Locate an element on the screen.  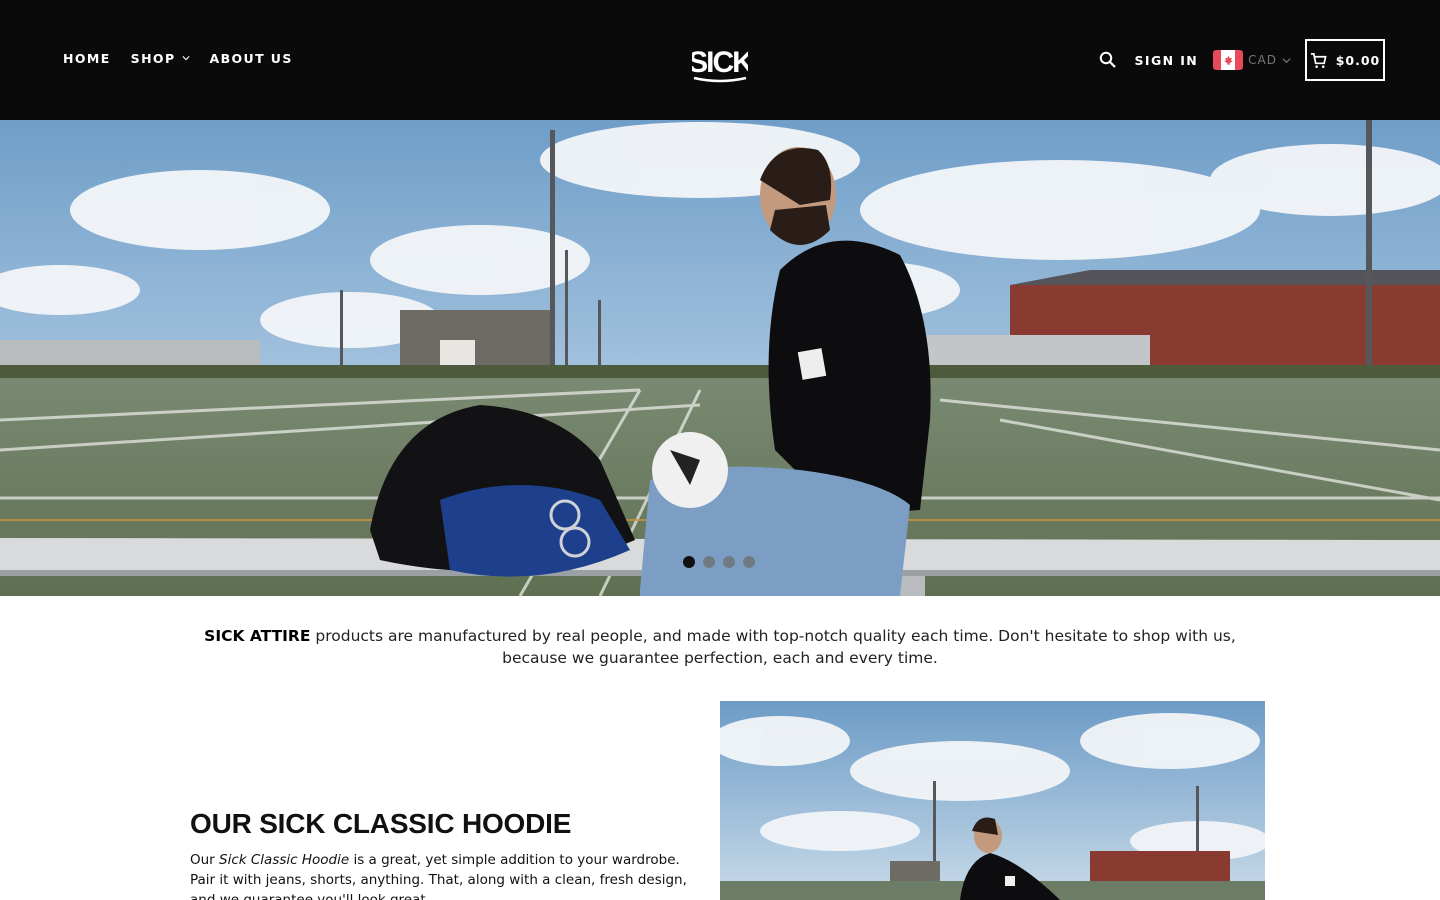
nav-home-label: HOME is located at coordinates (87, 58).